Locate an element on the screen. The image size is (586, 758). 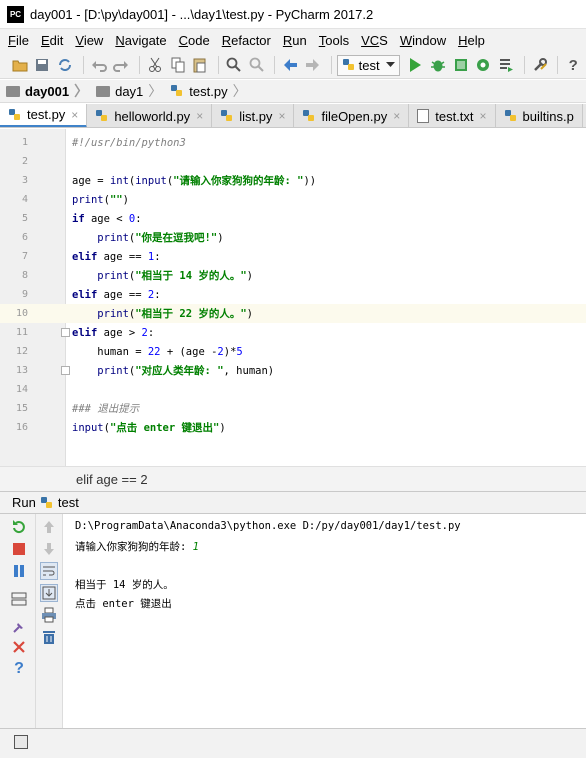
search-icon is located at coordinates (234, 65).